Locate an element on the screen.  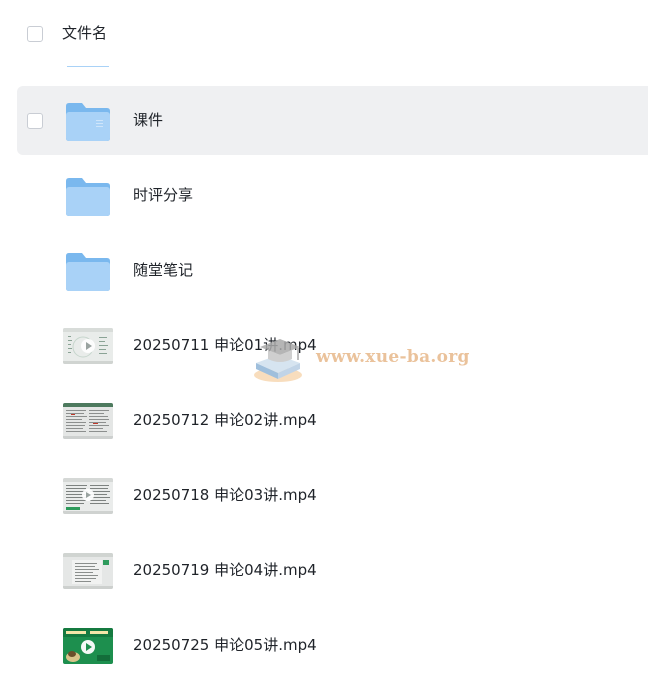
file-name: 时评分享 is located at coordinates (163, 195).